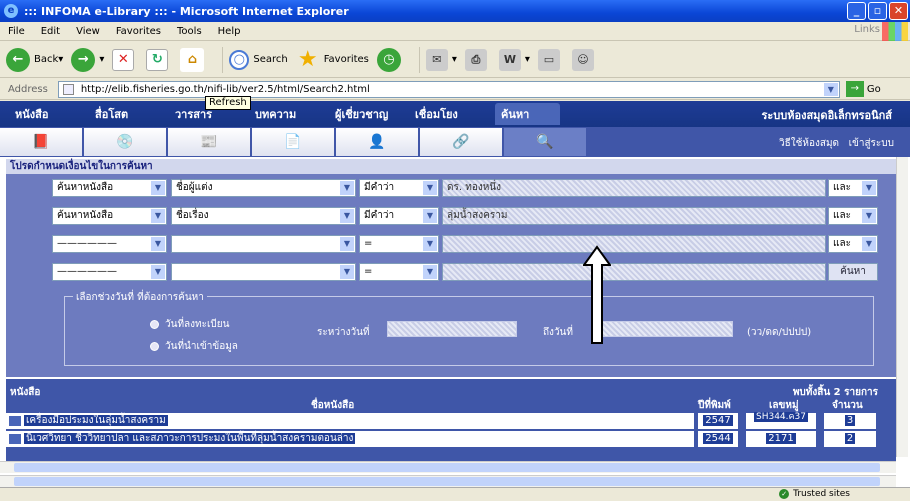 The image size is (910, 501). Describe the element at coordinates (125, 59) in the screenshot. I see `stop-button: ✕` at that location.